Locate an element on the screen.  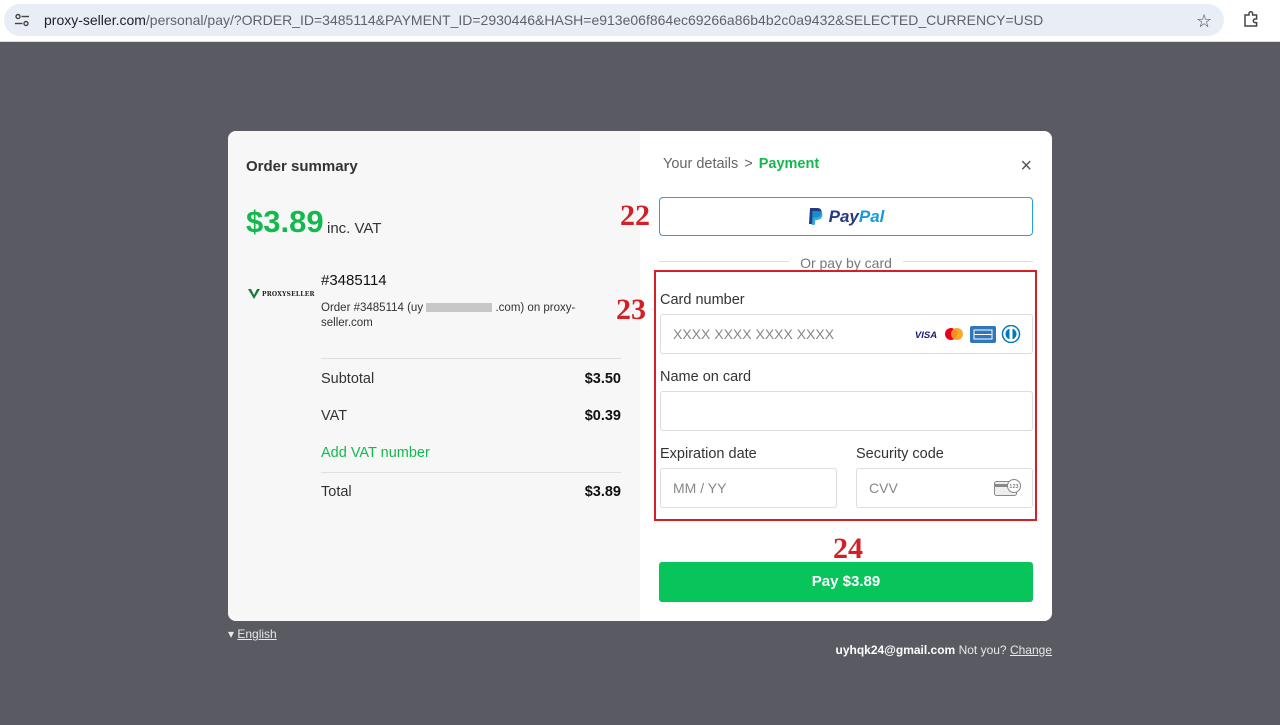
security-code-placeholder: CVV is located at coordinates (883, 488).